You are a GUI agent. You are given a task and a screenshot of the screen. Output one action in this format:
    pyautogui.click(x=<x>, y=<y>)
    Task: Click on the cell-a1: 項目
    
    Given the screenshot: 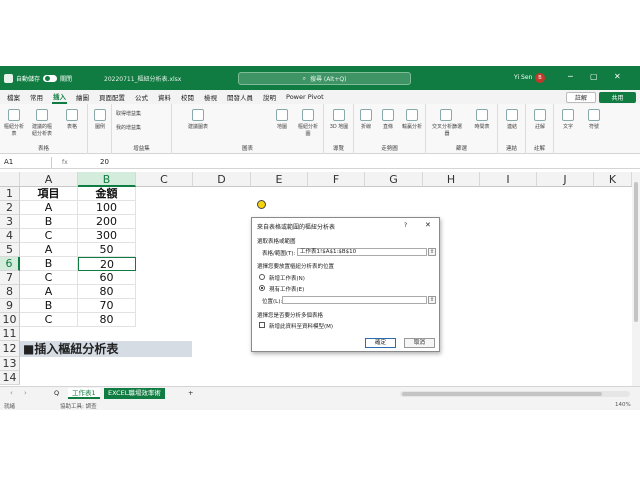 What is the action you would take?
    pyautogui.click(x=49, y=194)
    